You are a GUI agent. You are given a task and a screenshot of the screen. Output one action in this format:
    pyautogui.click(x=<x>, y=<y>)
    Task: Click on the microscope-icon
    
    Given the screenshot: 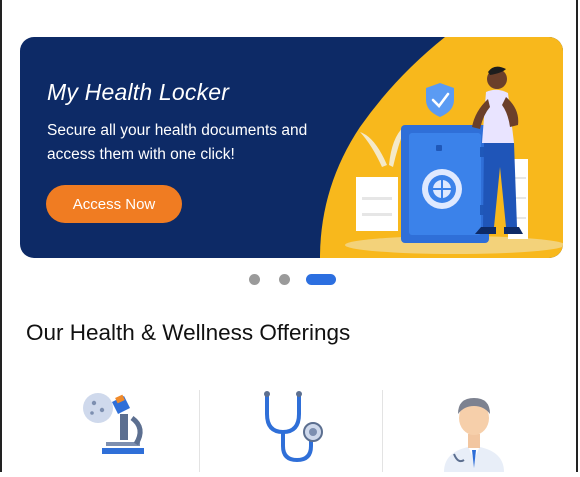 What is the action you would take?
    pyautogui.click(x=113, y=423)
    